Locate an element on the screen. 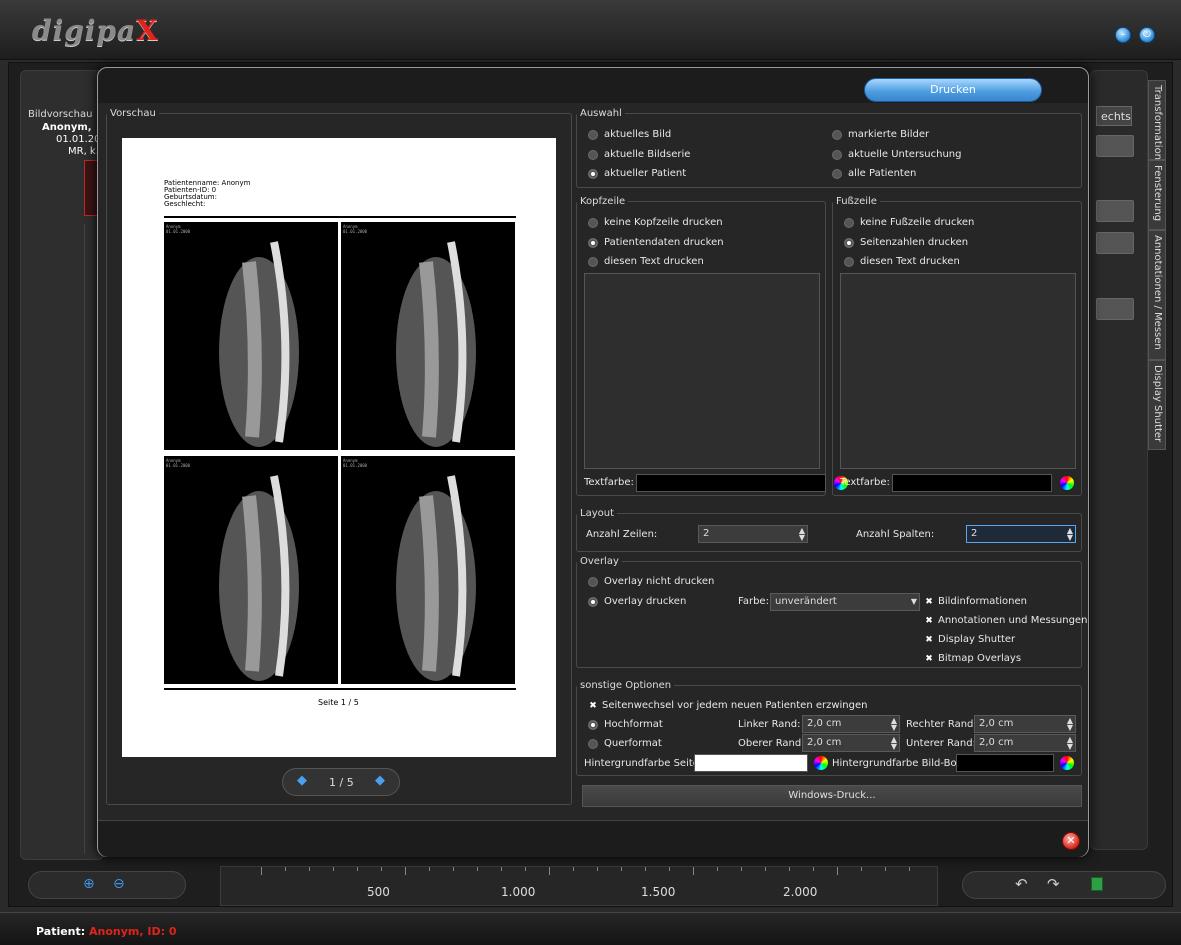 The height and width of the screenshot is (945, 1181). dropdown-arrow-icon: ▼ is located at coordinates (914, 602).